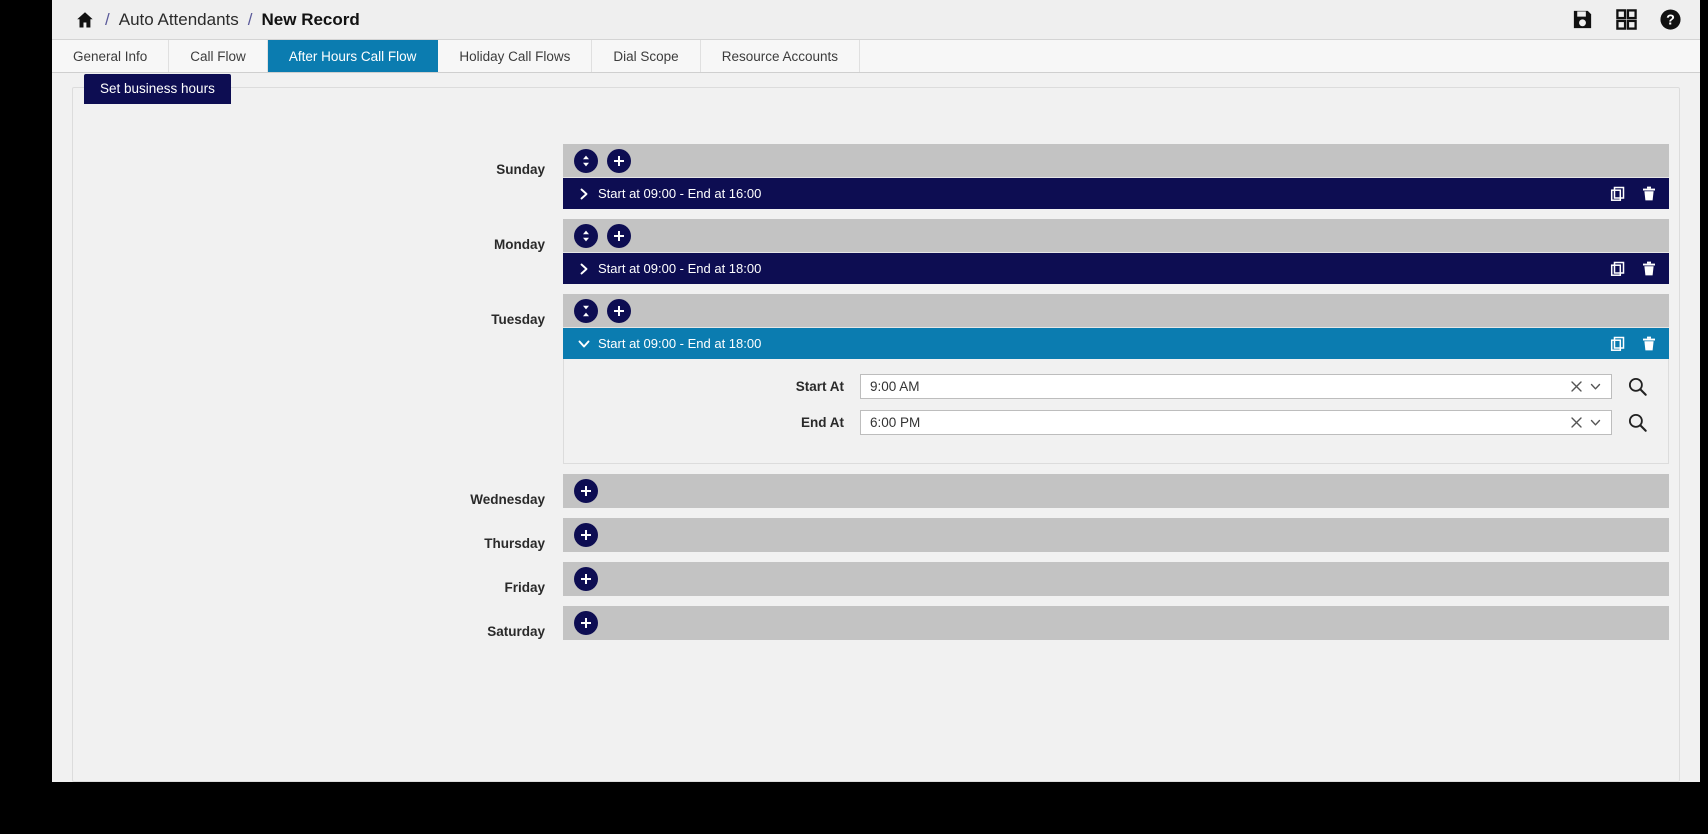 The image size is (1708, 834). What do you see at coordinates (1582, 20) in the screenshot?
I see `save-icon` at bounding box center [1582, 20].